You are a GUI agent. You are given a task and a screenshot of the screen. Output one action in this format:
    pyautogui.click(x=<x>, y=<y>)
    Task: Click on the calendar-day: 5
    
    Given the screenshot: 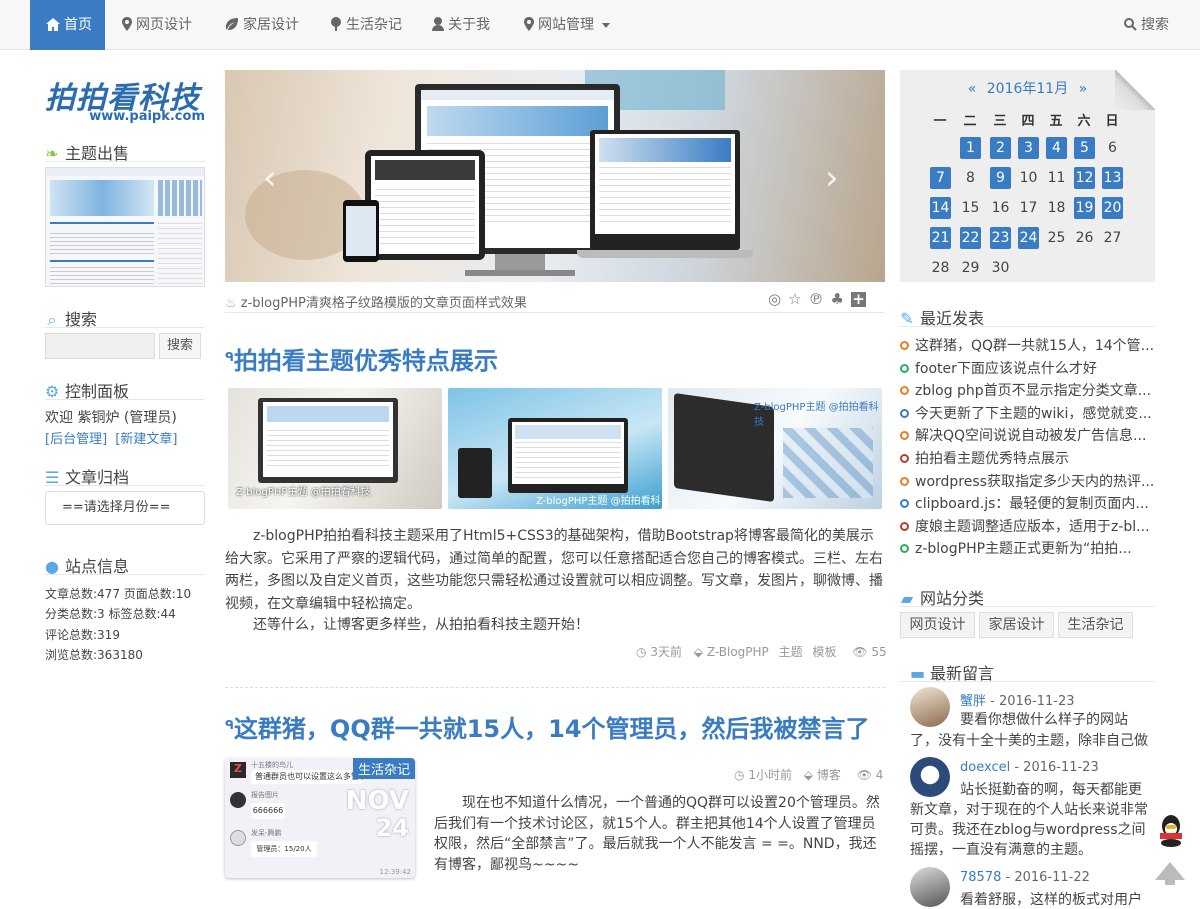 What is the action you would take?
    pyautogui.click(x=1084, y=148)
    